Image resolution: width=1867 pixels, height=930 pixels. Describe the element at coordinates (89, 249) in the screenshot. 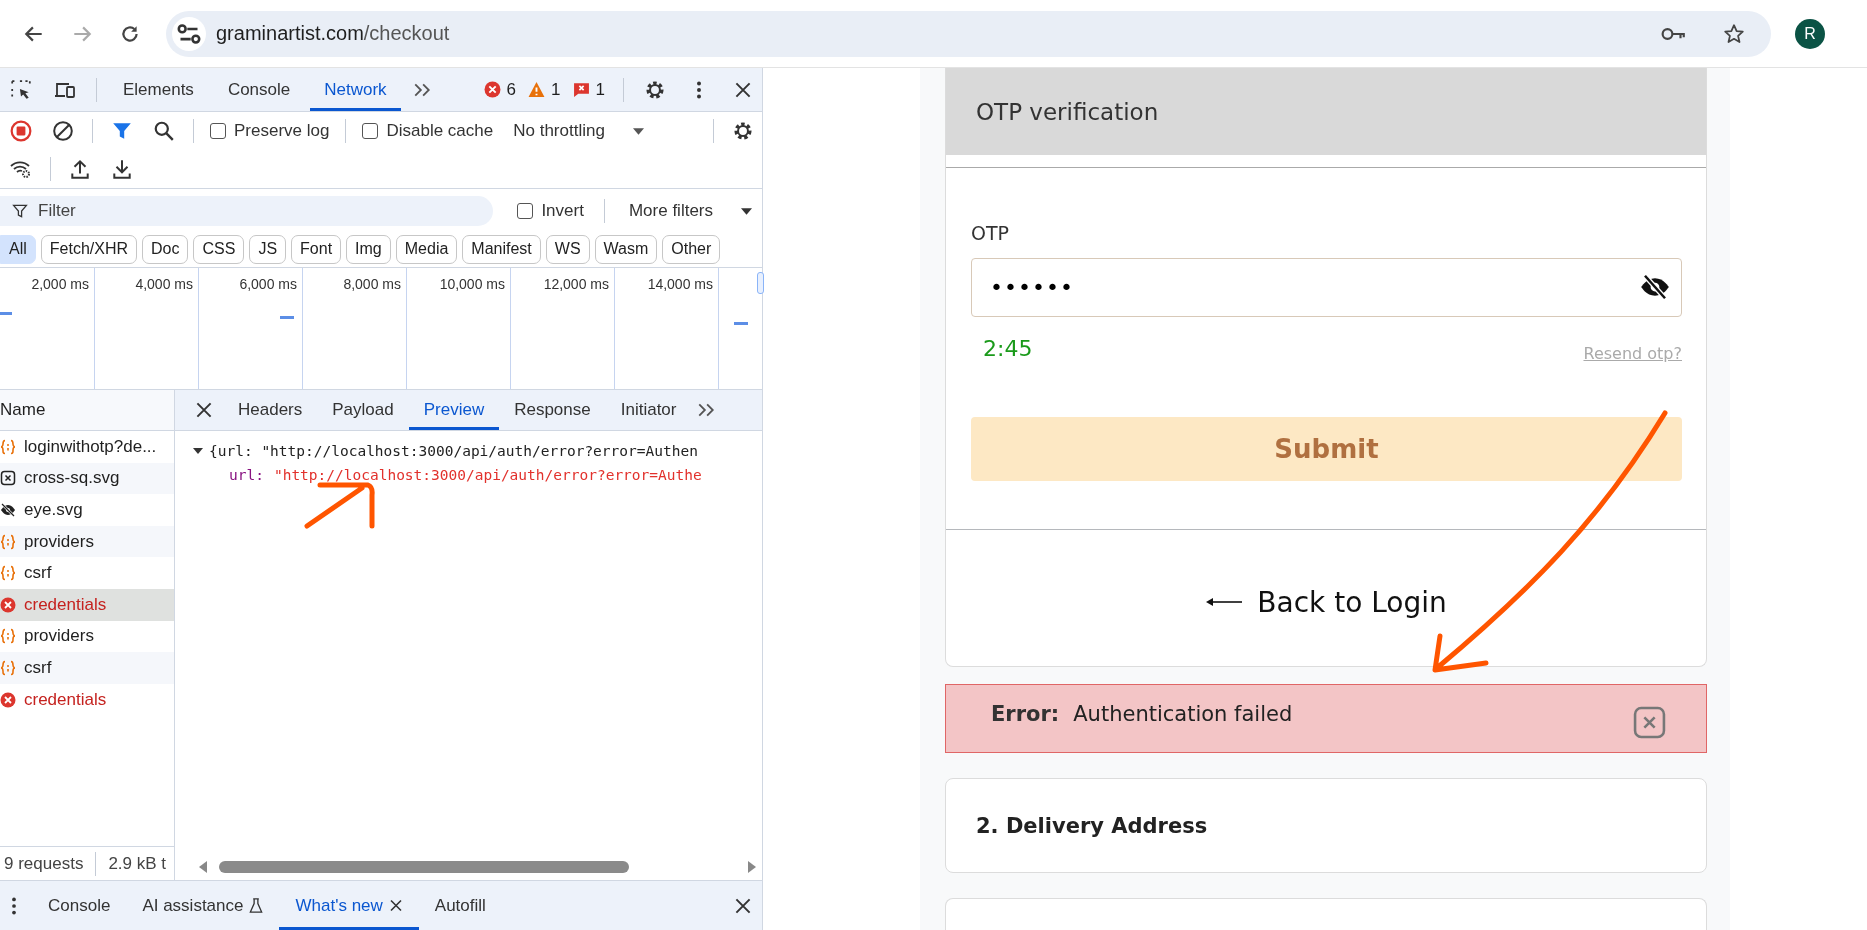

I see `type-filter-chip: Fetch/XHR` at that location.